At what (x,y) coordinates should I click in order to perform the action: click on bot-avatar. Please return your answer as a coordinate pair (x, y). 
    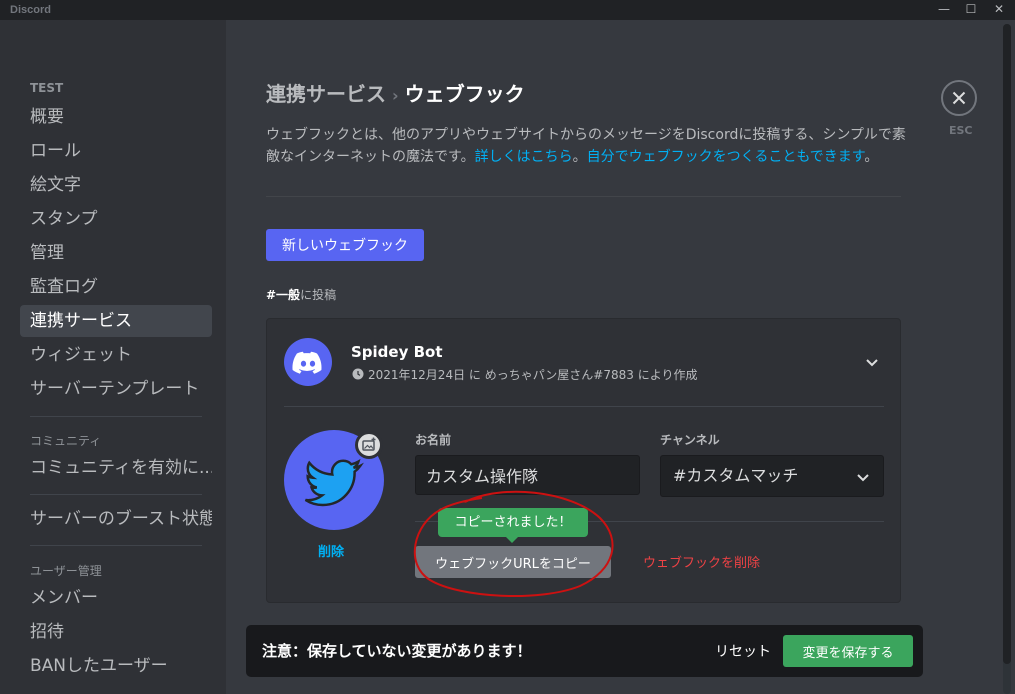
    Looking at the image, I should click on (308, 362).